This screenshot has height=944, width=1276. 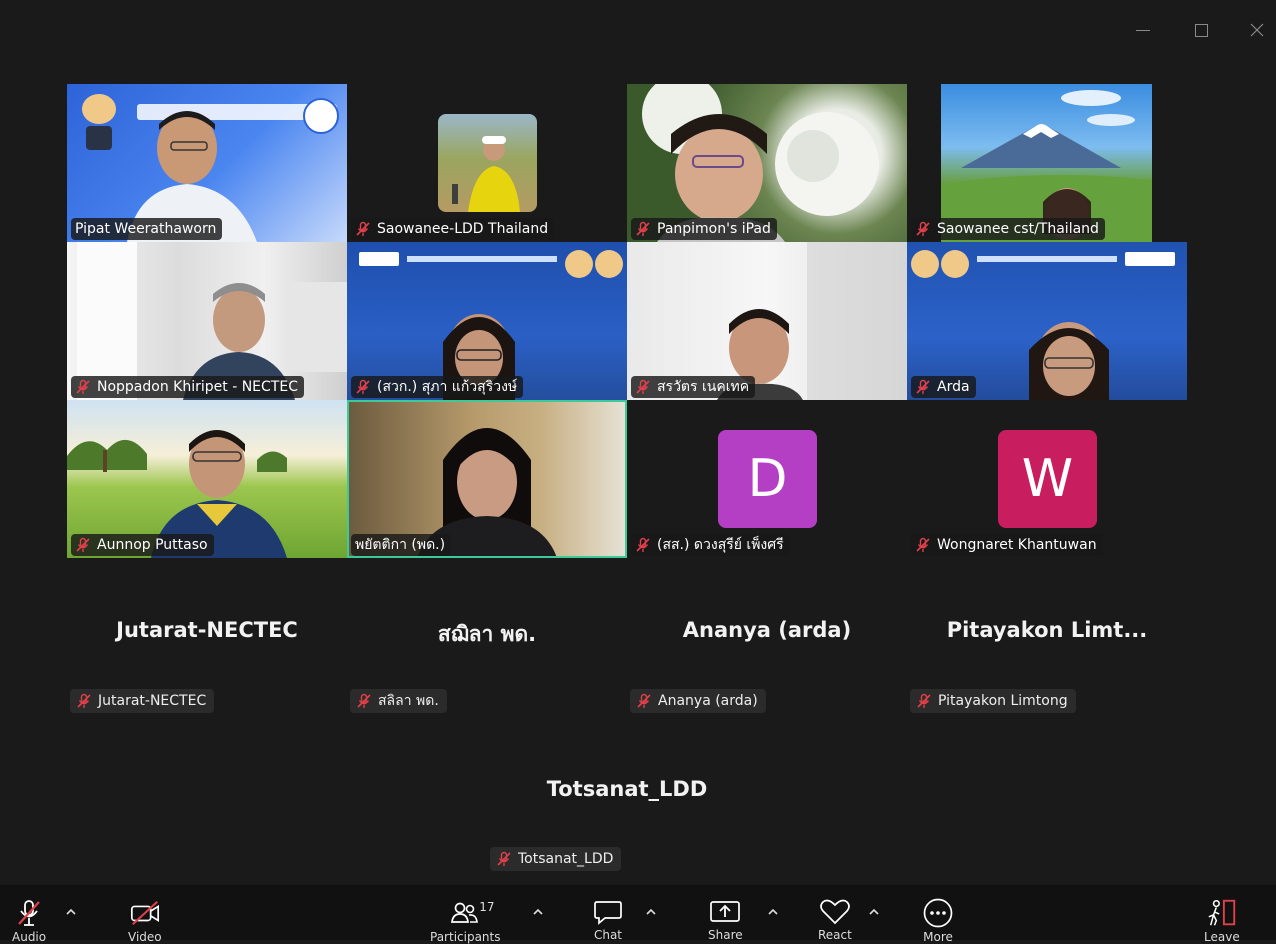 I want to click on video-tile: Saowanee cst/Thailand, so click(x=1047, y=163).